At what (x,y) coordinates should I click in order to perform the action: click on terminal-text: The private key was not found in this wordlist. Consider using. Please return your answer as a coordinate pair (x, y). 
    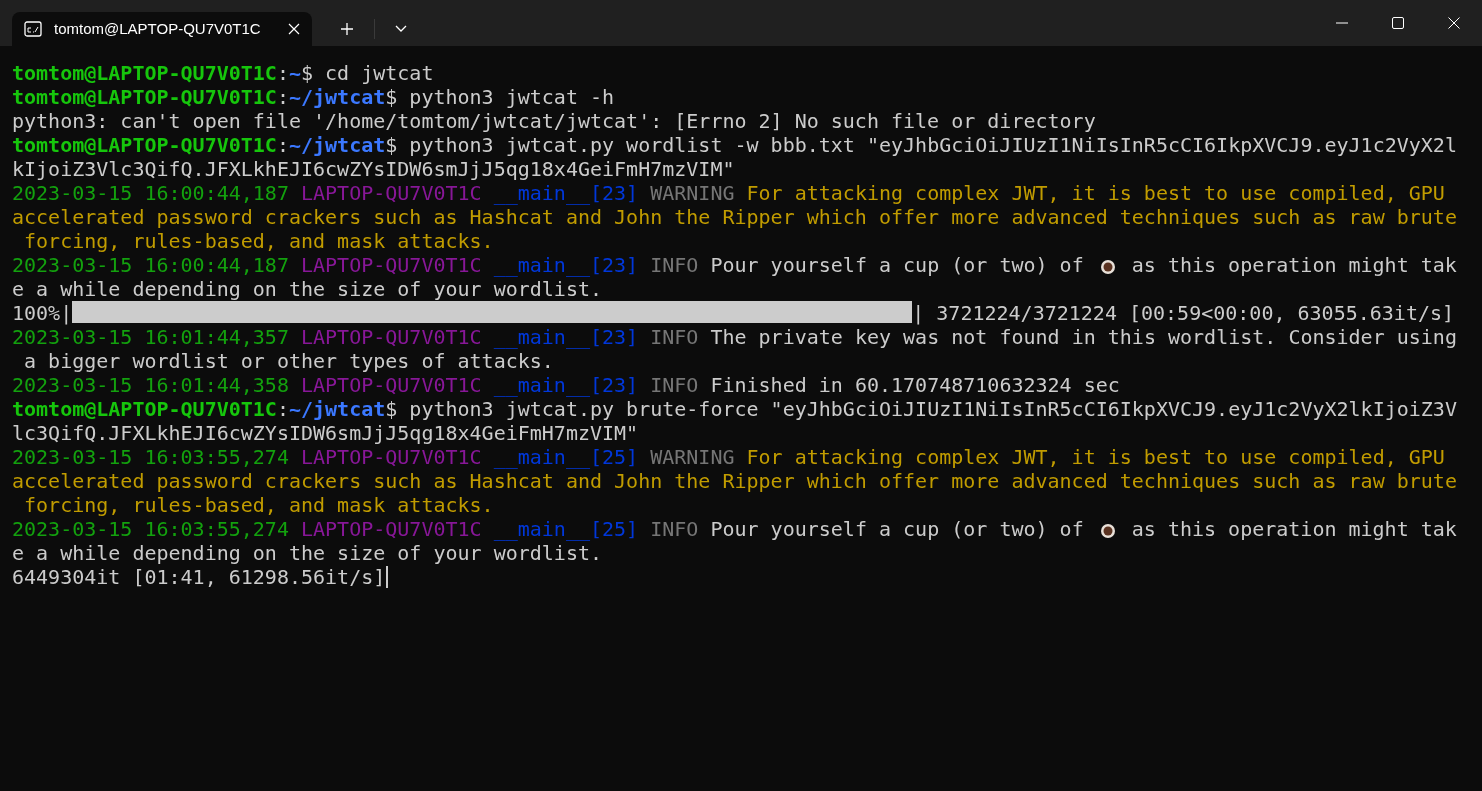
    Looking at the image, I should click on (1083, 337).